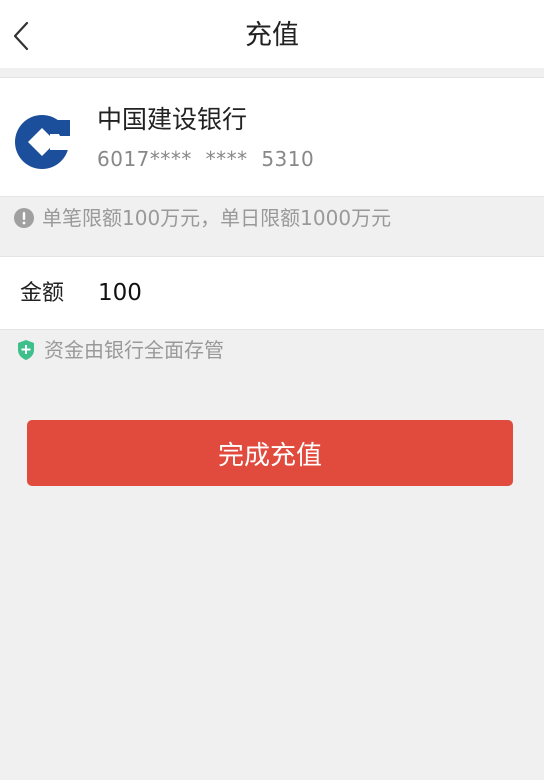 The width and height of the screenshot is (544, 780). What do you see at coordinates (26, 350) in the screenshot?
I see `shield-plus-icon` at bounding box center [26, 350].